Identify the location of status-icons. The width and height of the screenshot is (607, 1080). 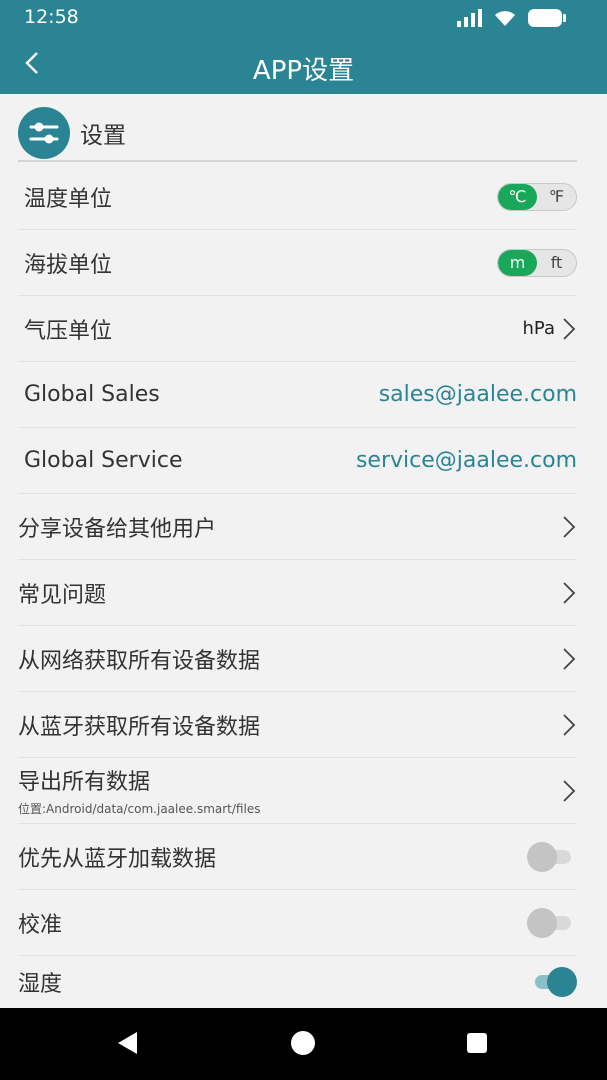
(512, 20).